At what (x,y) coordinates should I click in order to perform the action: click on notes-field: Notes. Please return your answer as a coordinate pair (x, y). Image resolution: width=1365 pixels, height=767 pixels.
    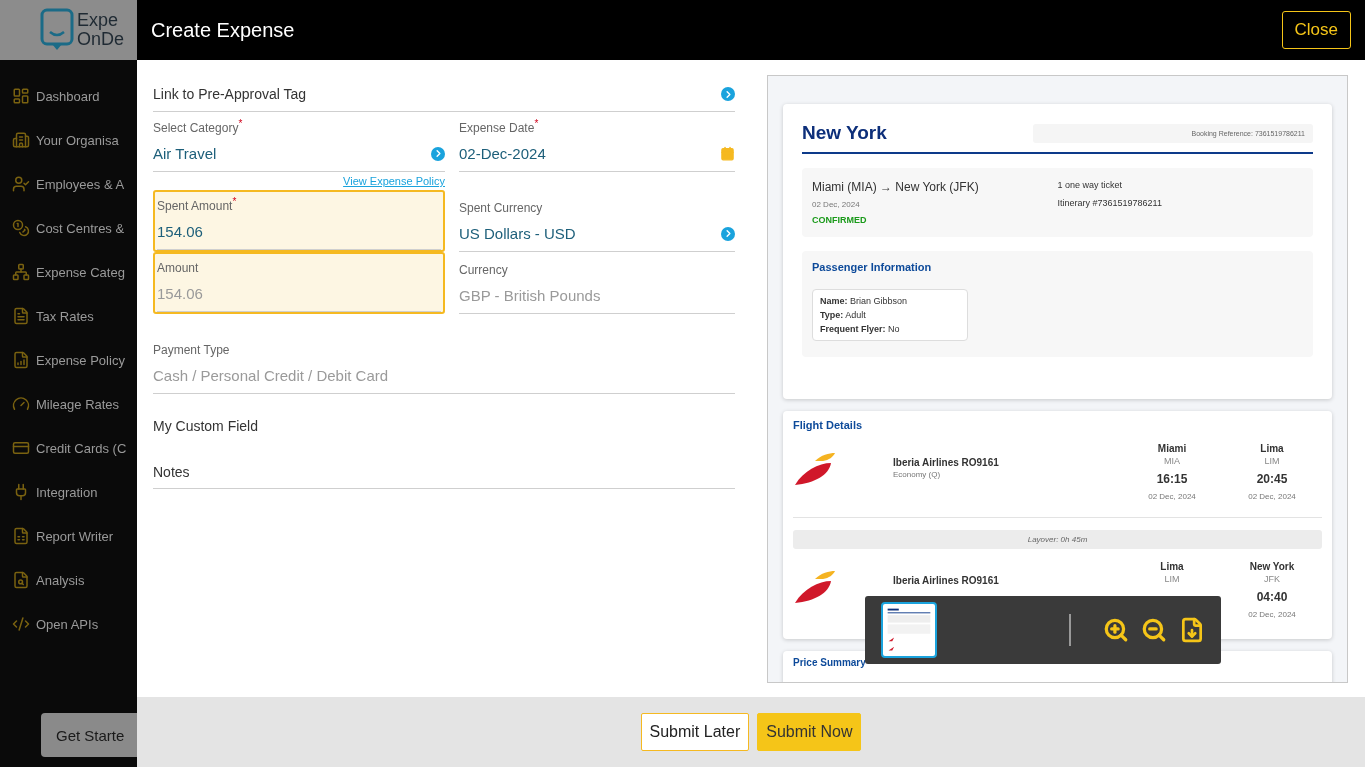
    Looking at the image, I should click on (444, 476).